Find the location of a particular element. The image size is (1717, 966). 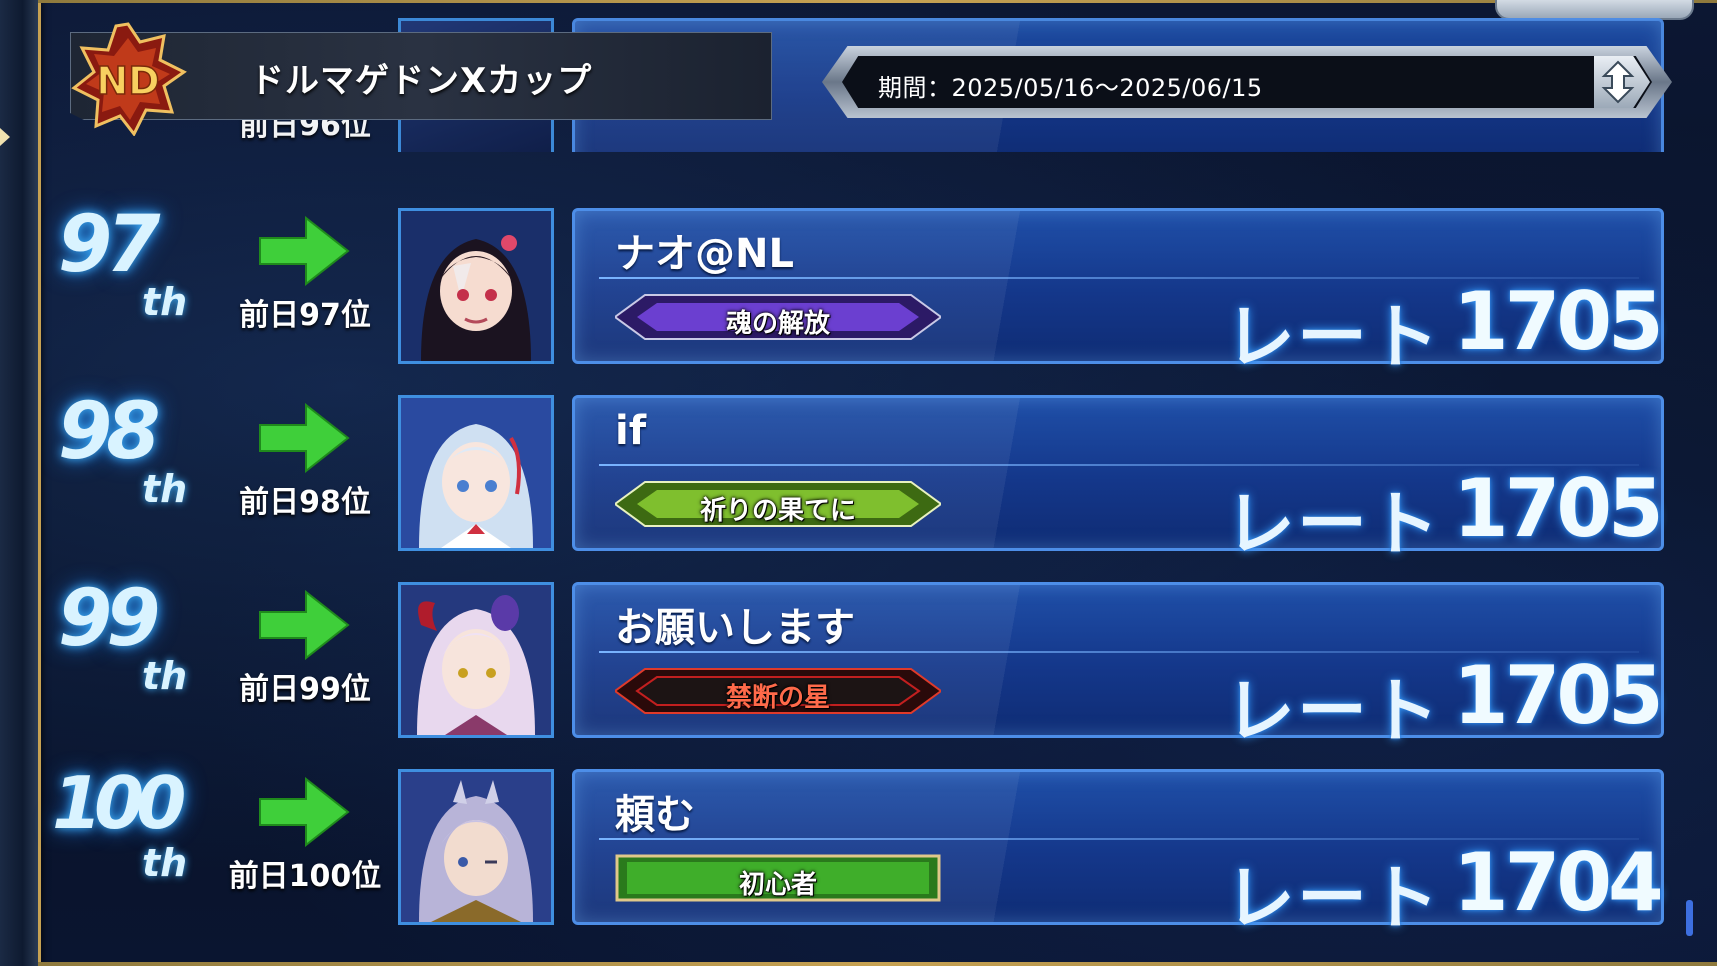

prev-rank-label: 前日99位 is located at coordinates (305, 689).